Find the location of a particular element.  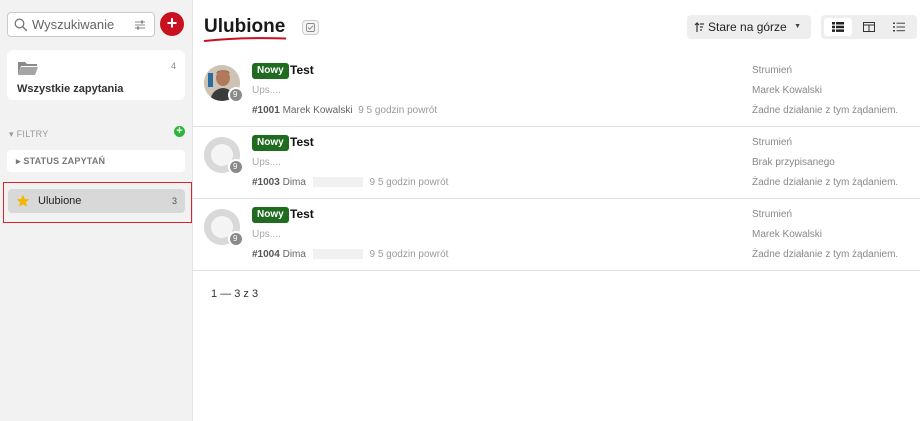

ticket-meta: #1004 Dima 9 5 godzin powrót is located at coordinates (350, 254).